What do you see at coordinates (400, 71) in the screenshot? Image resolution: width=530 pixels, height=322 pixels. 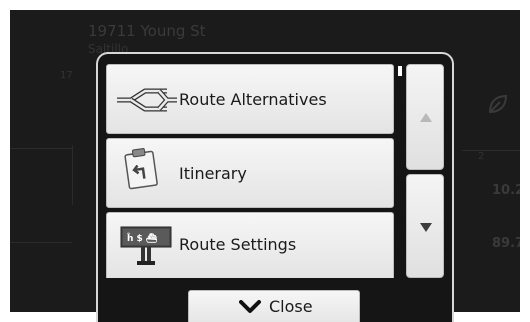 I see `scroll-position-indicator` at bounding box center [400, 71].